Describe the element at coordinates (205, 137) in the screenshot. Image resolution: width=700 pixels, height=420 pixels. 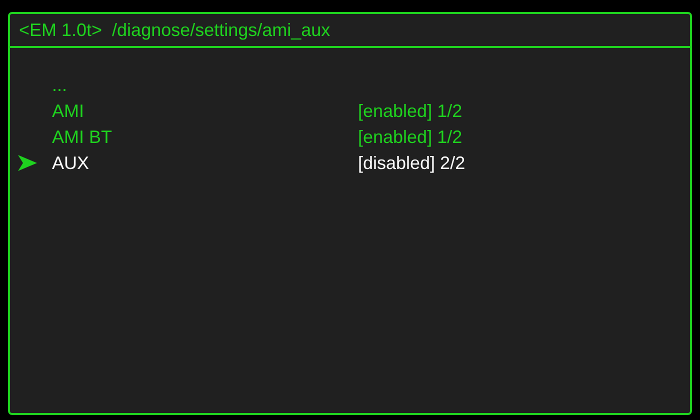
I see `menu-item: AMI BT` at that location.